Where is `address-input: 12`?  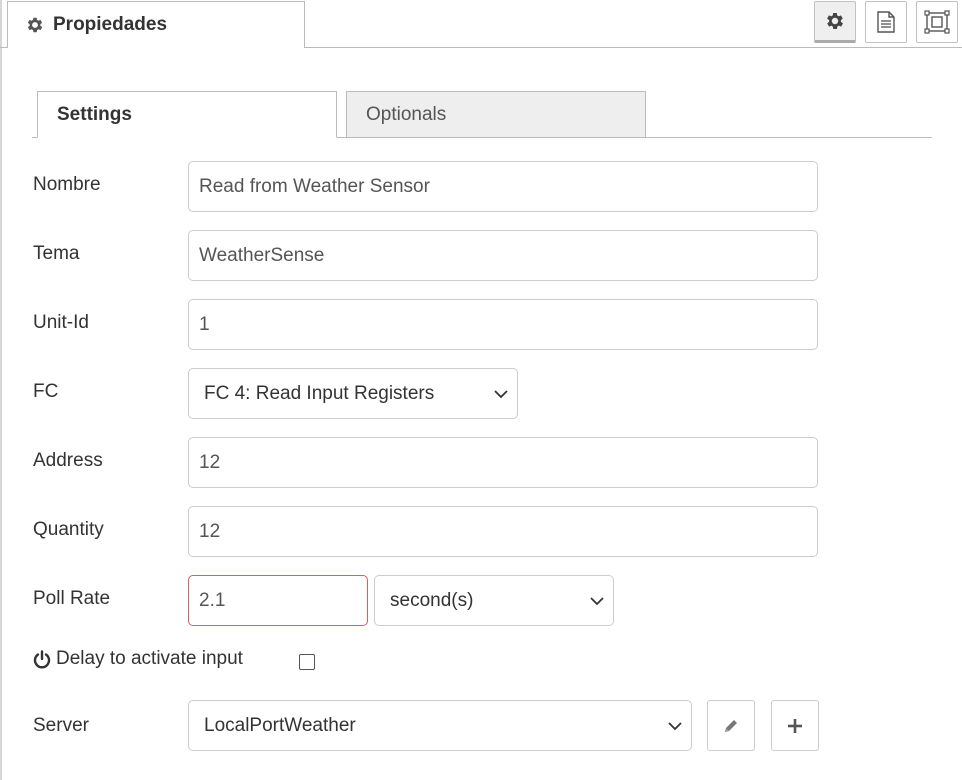 address-input: 12 is located at coordinates (503, 462).